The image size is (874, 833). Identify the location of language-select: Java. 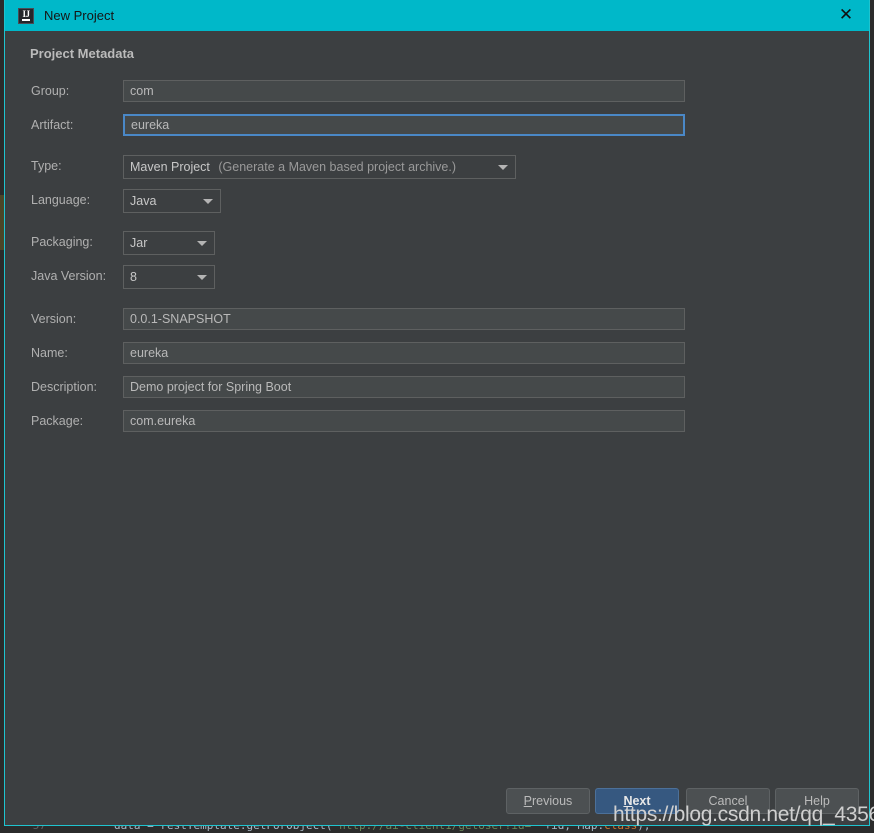
(172, 201).